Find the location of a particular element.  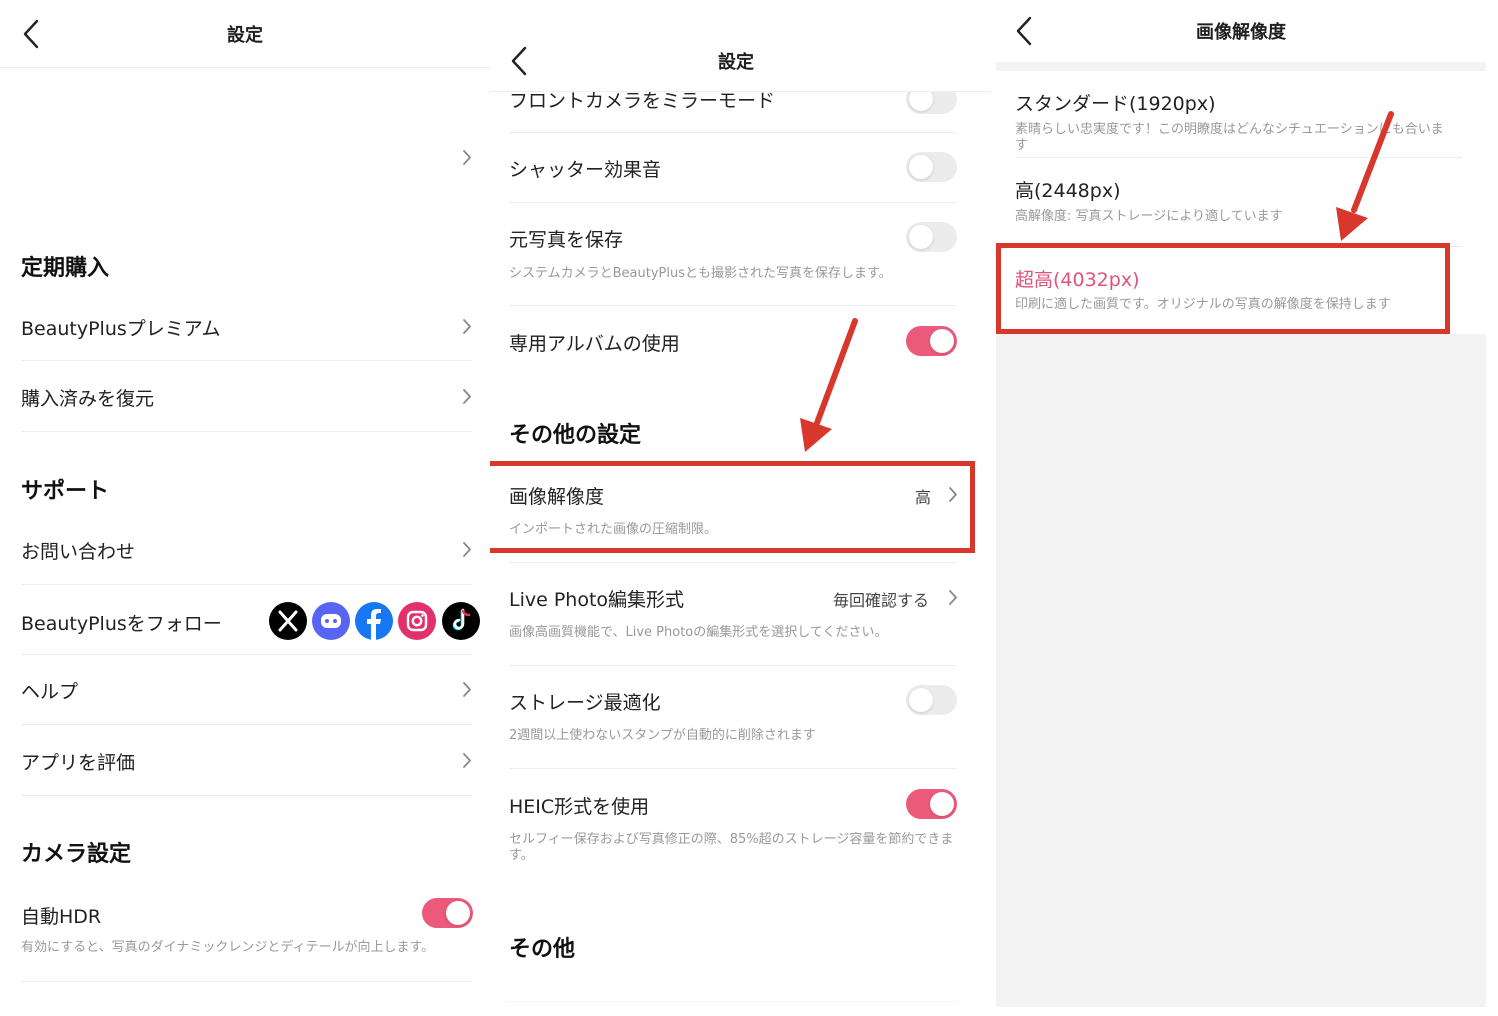

storage-description: 2週間以上使わないスタンプが自動的に削除されます is located at coordinates (662, 735).